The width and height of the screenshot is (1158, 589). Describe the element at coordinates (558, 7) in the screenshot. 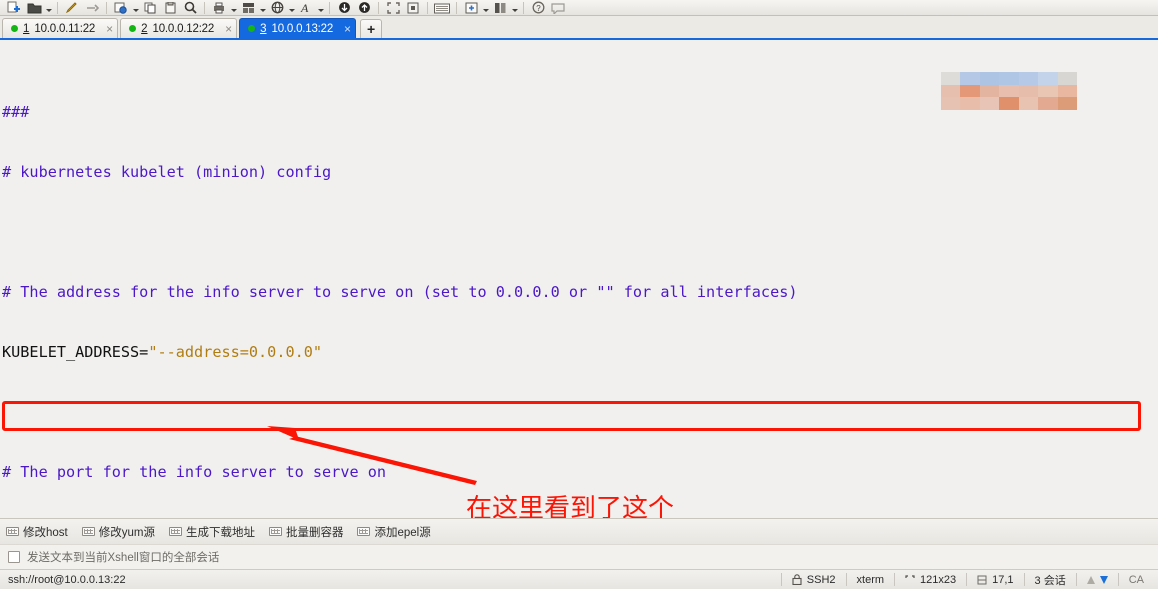

I see `tip-balloon-icon` at that location.